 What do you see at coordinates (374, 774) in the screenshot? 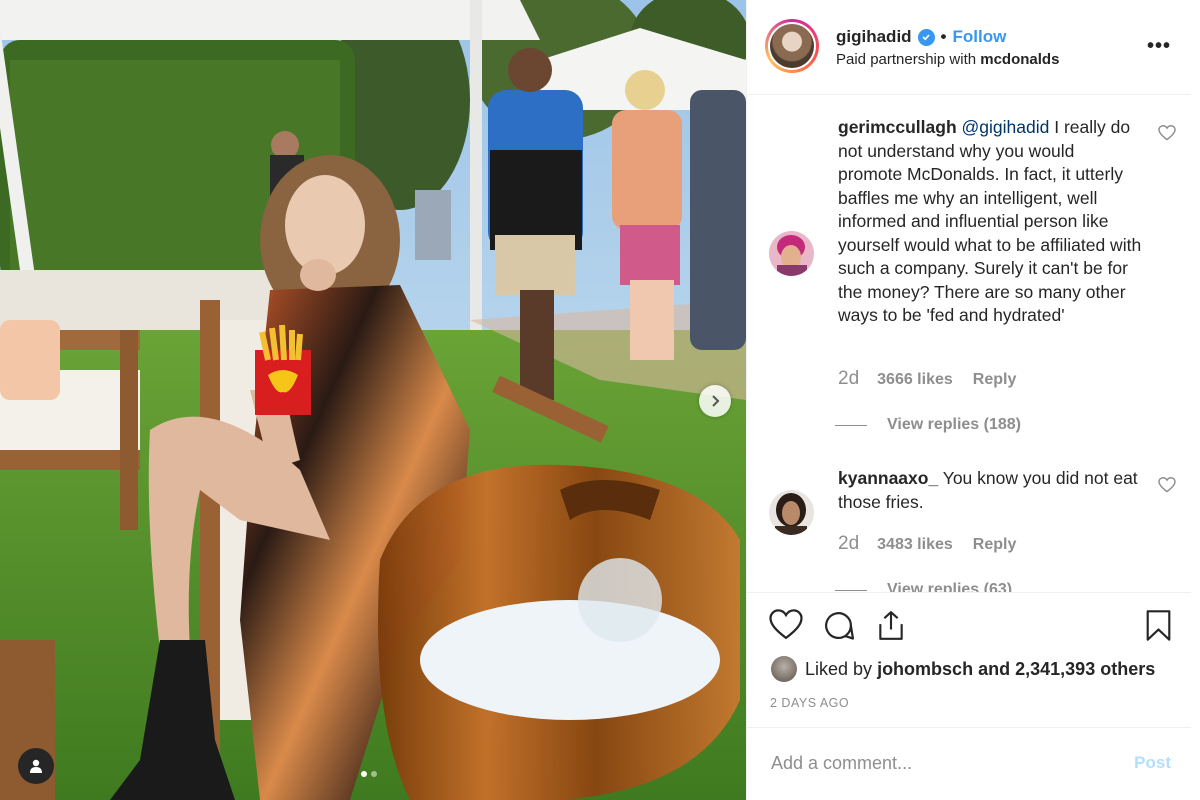
I see `carousel-dot` at bounding box center [374, 774].